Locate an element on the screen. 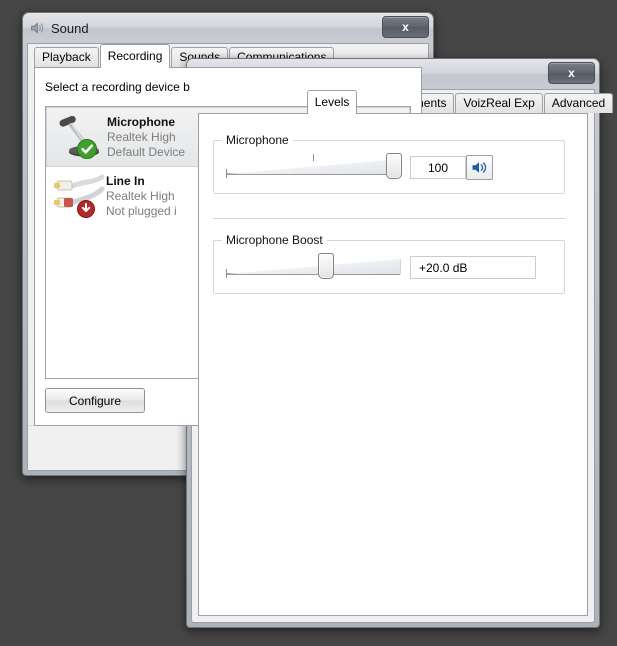 The width and height of the screenshot is (617, 646). tab-recording: Recording is located at coordinates (135, 56).